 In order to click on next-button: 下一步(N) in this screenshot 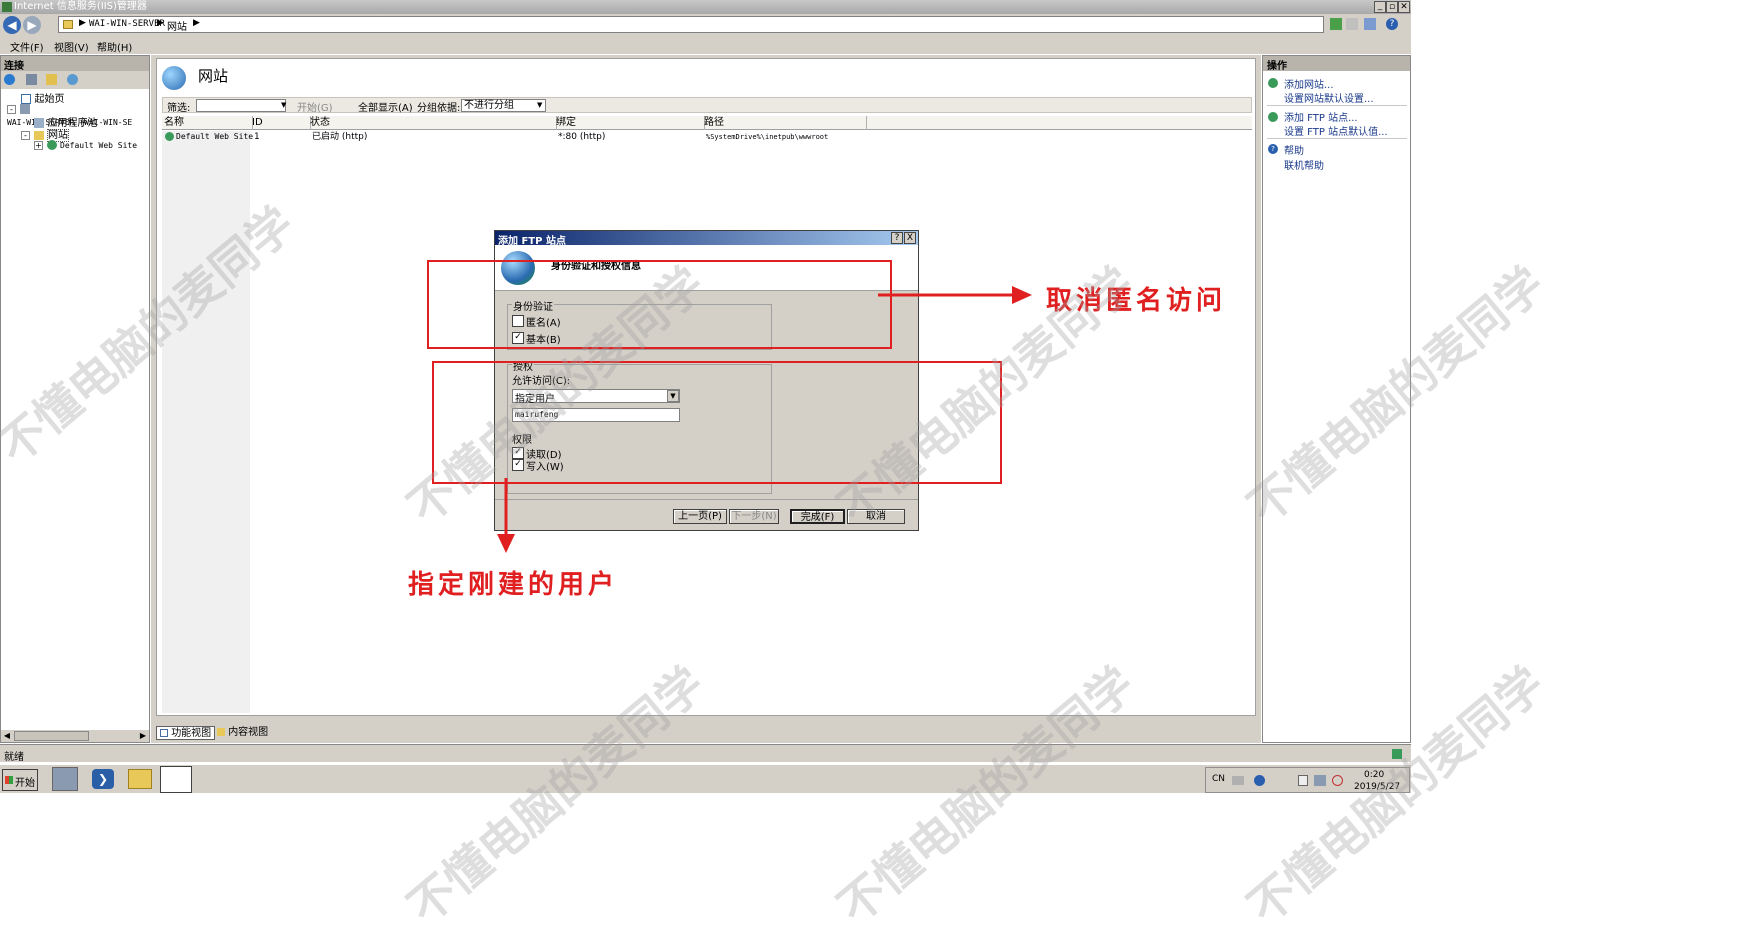, I will do `click(754, 516)`.